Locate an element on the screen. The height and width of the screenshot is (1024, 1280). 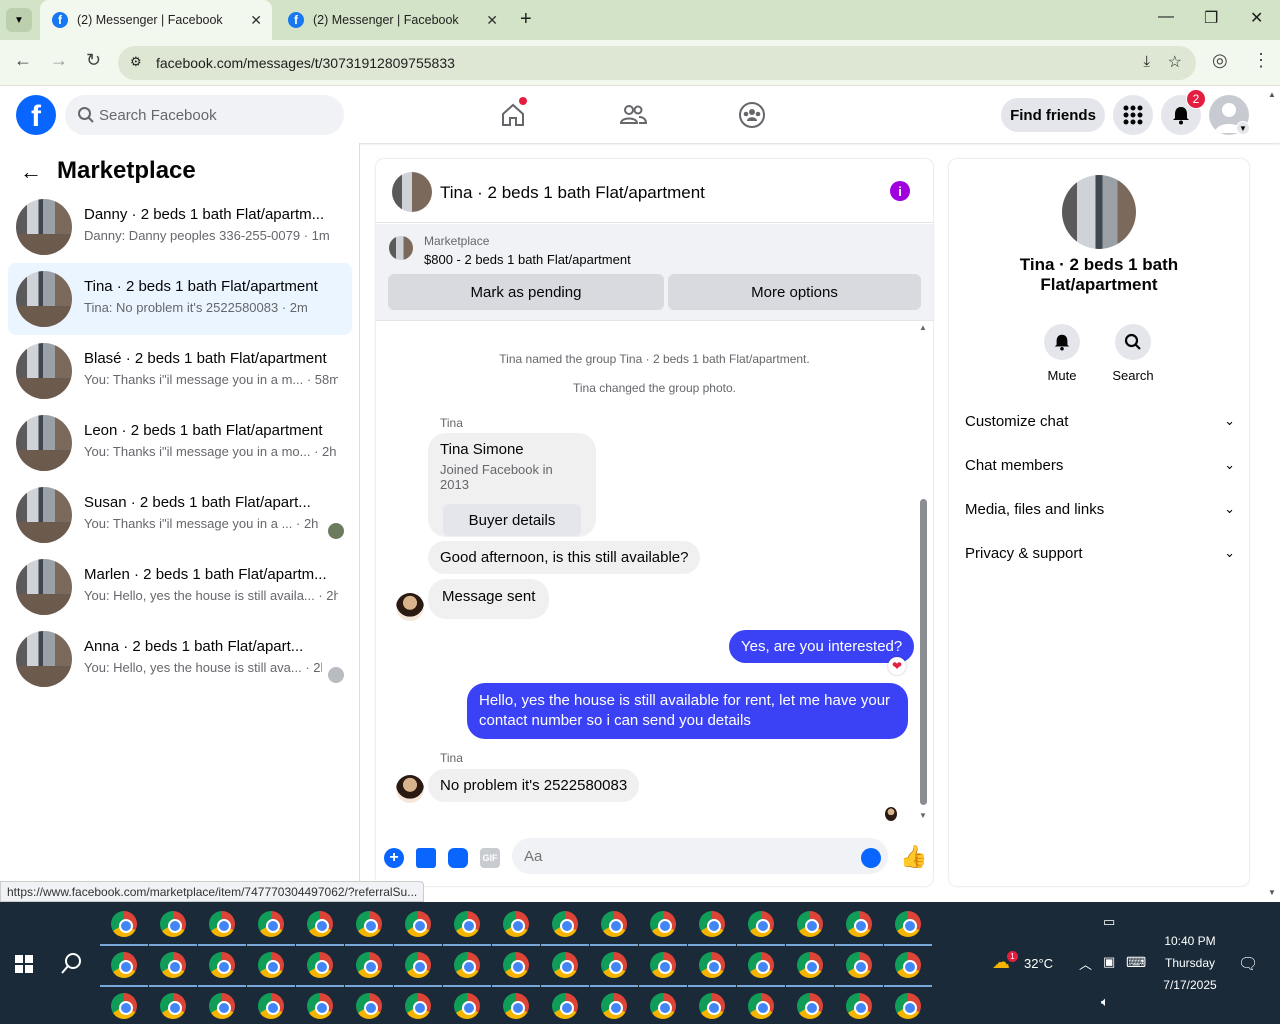
add-plus-icon: + is located at coordinates (394, 858).